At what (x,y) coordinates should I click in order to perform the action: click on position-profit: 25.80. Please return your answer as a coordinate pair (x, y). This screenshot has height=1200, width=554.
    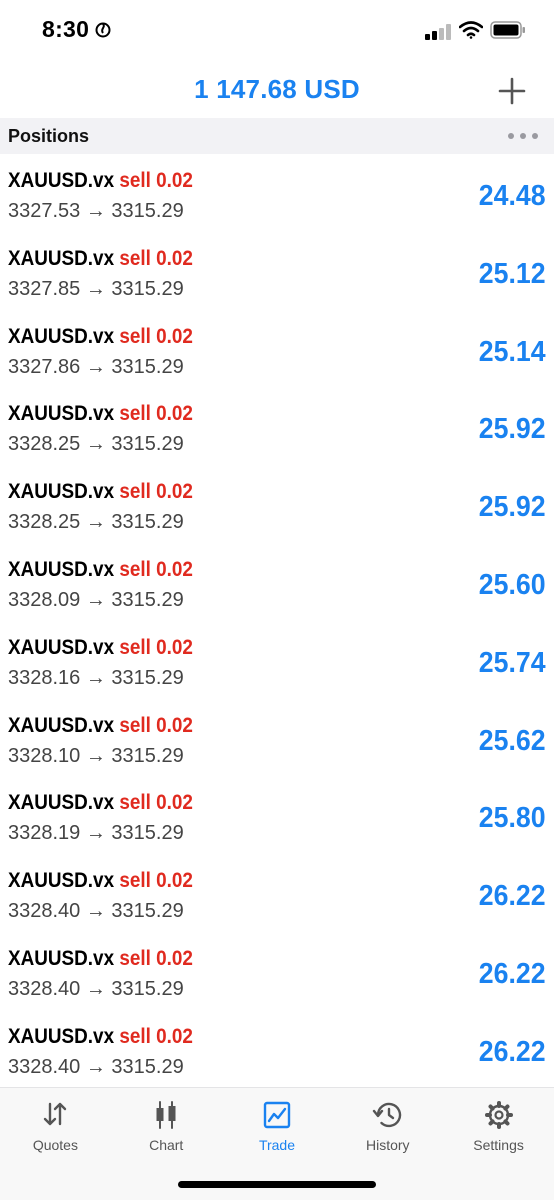
    Looking at the image, I should click on (512, 818).